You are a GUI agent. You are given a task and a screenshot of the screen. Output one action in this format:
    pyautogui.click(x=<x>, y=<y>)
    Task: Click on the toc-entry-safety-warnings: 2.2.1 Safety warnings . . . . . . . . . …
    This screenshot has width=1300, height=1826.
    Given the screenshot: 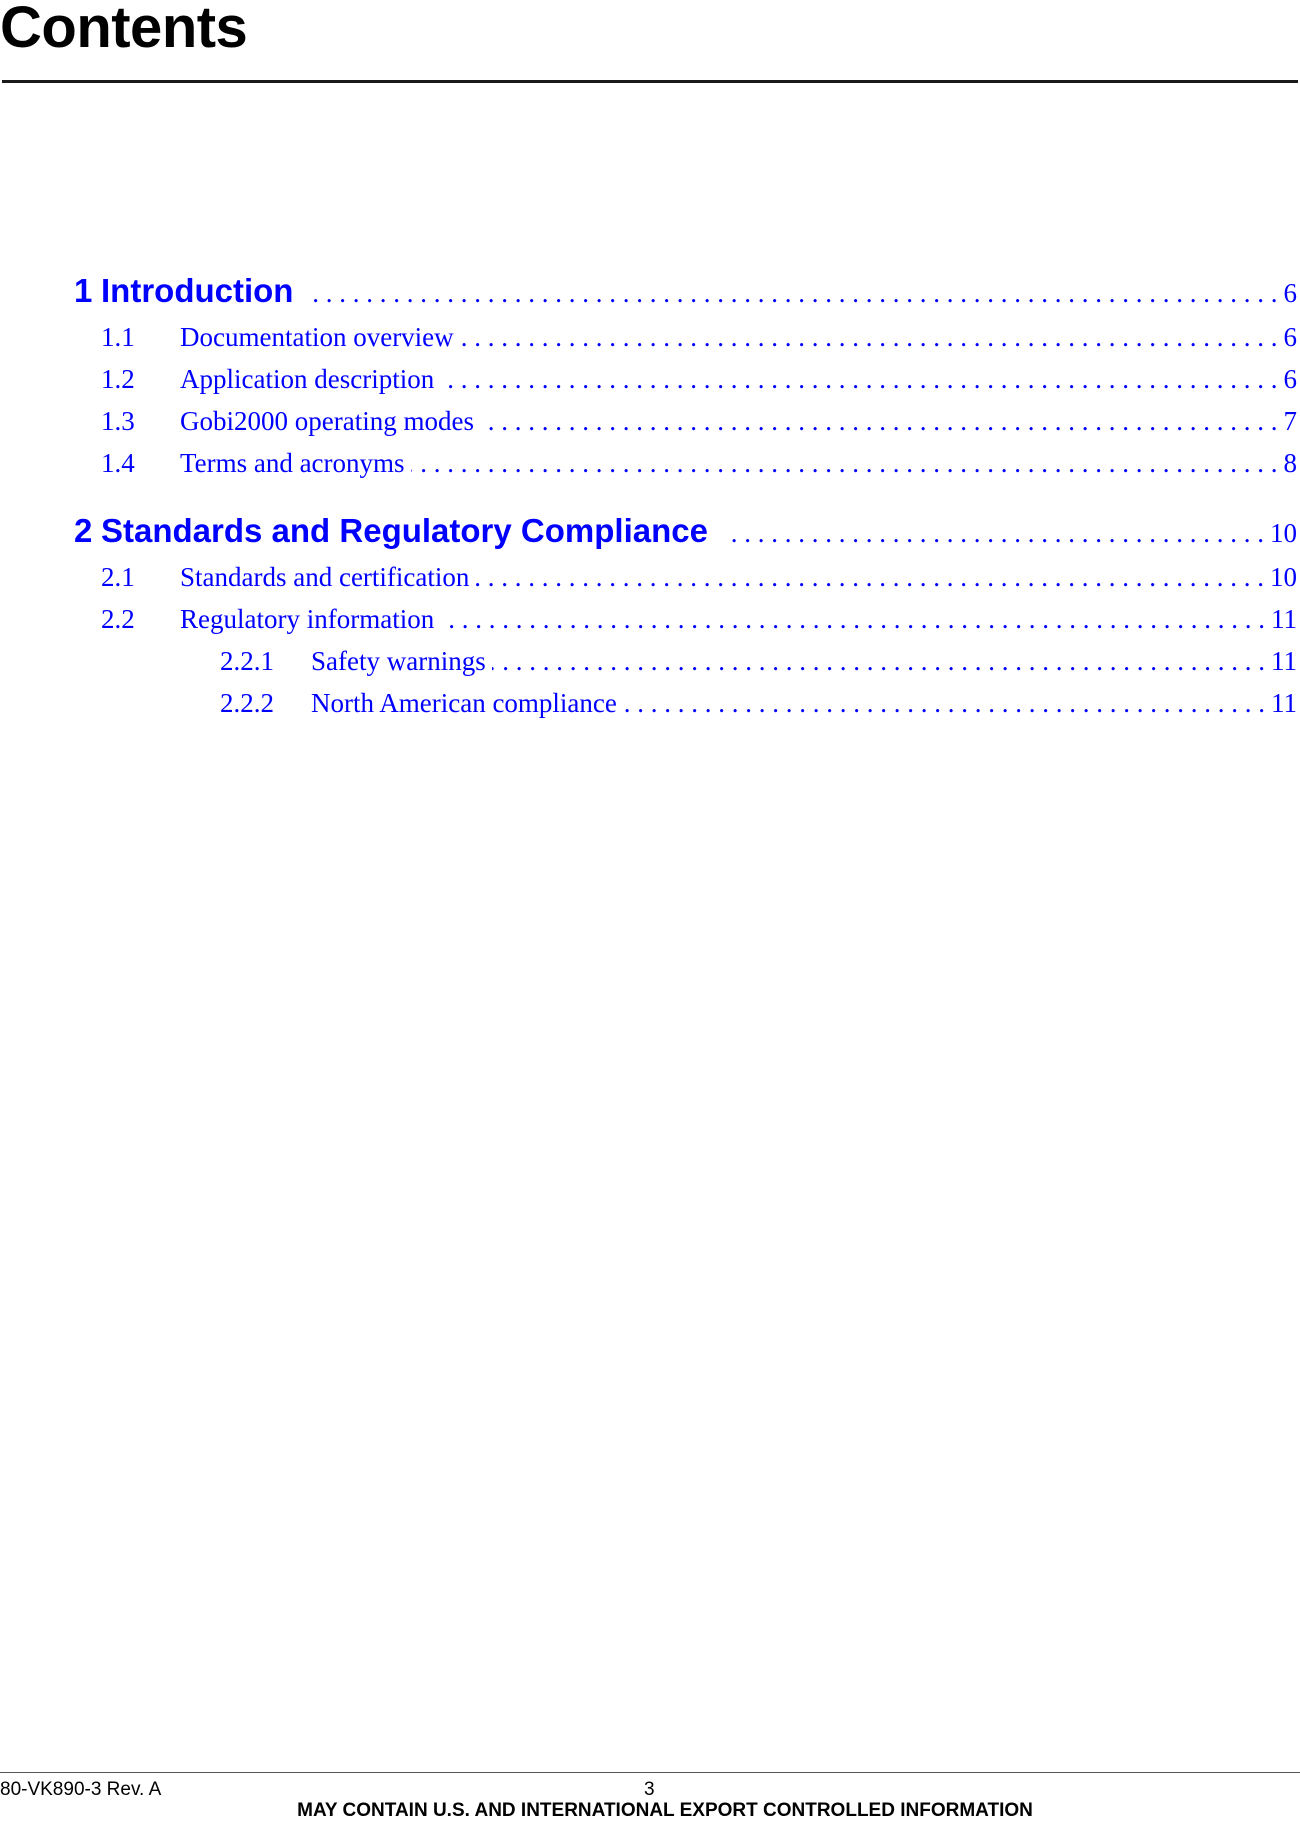 What is the action you would take?
    pyautogui.click(x=650, y=661)
    